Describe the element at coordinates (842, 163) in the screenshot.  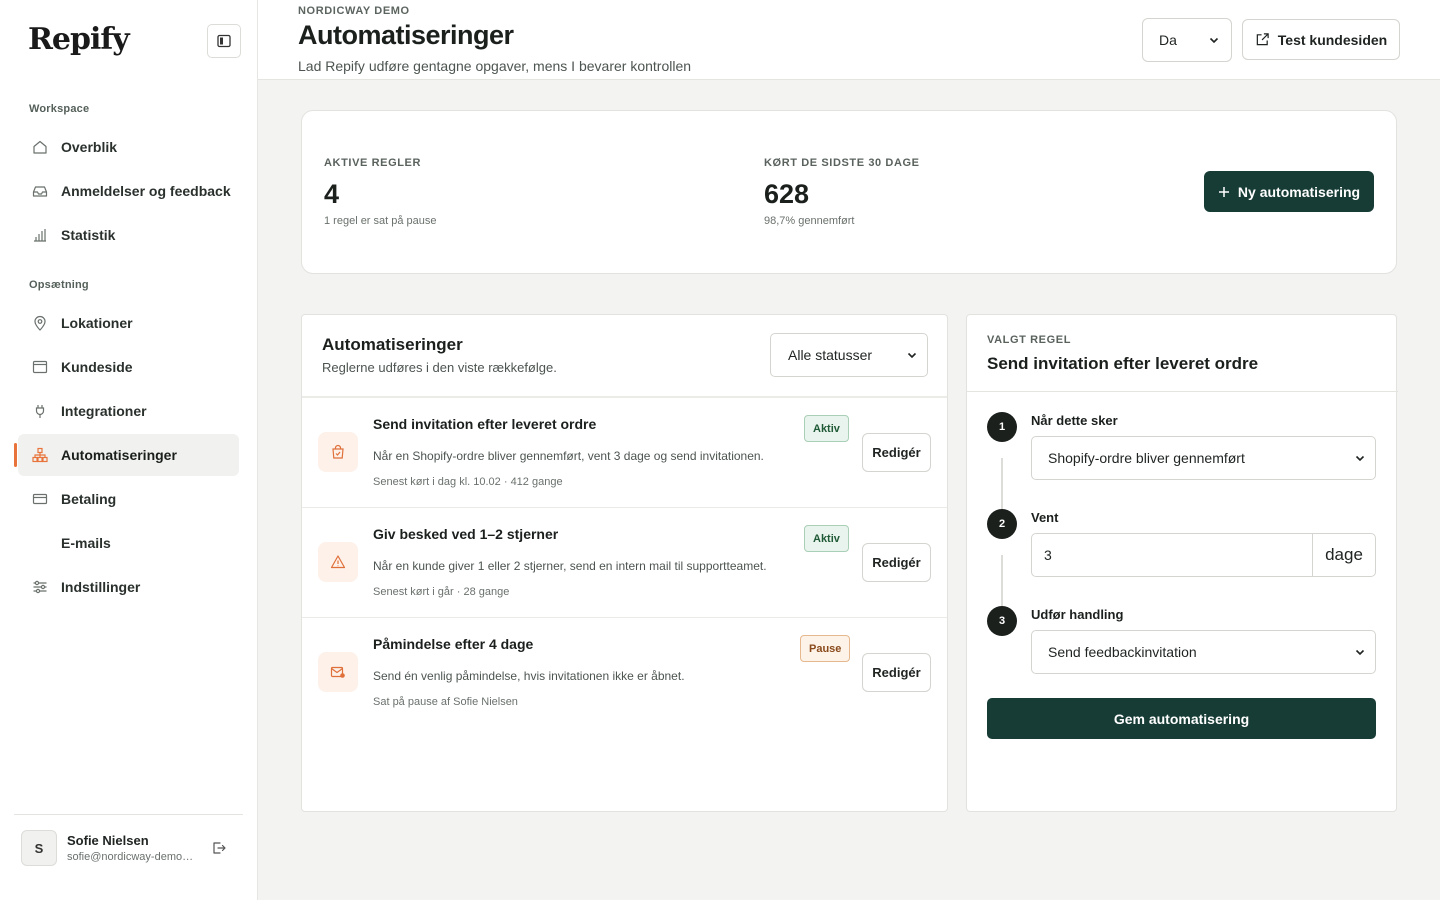
I see `runs-label: KØRT DE SIDSTE 30 DAGE` at that location.